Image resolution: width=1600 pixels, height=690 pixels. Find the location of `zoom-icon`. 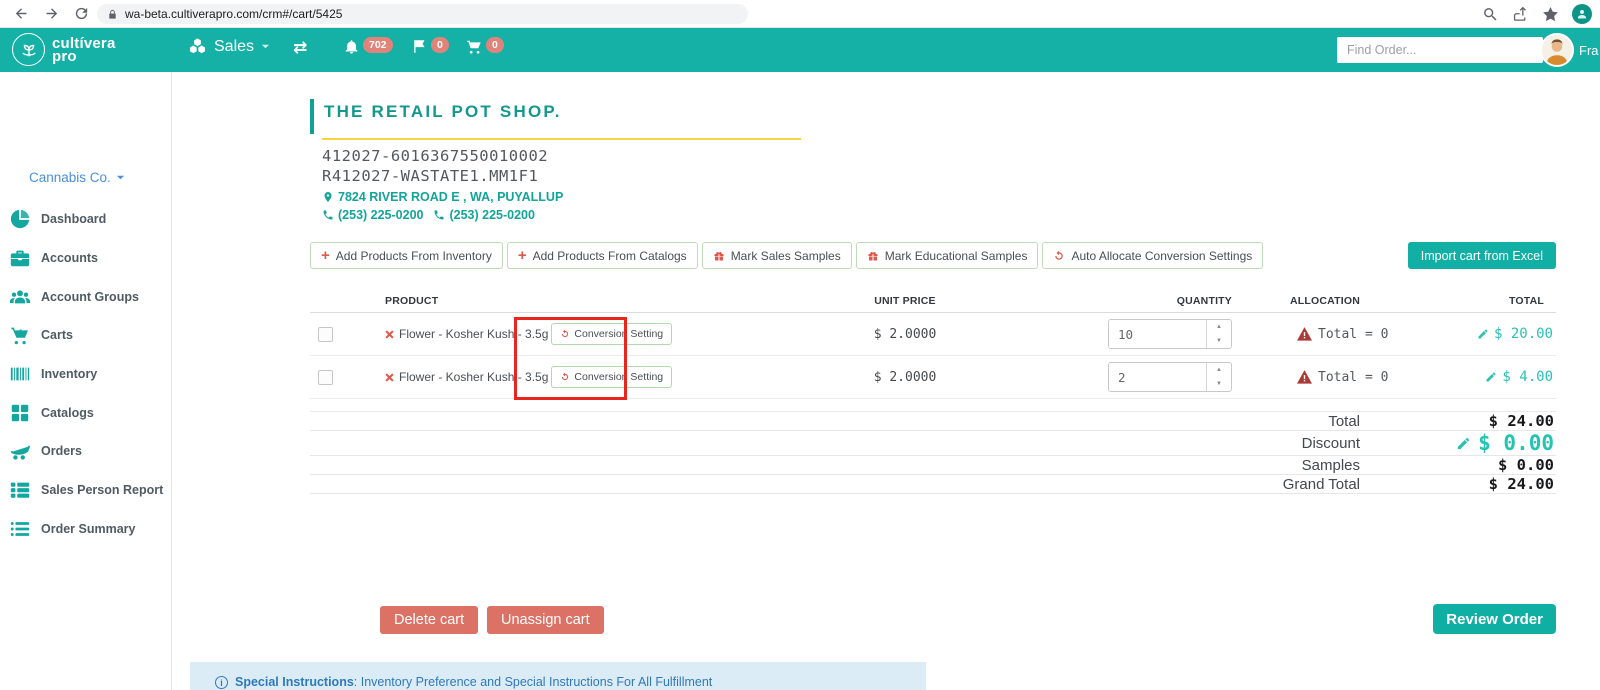

zoom-icon is located at coordinates (1490, 14).